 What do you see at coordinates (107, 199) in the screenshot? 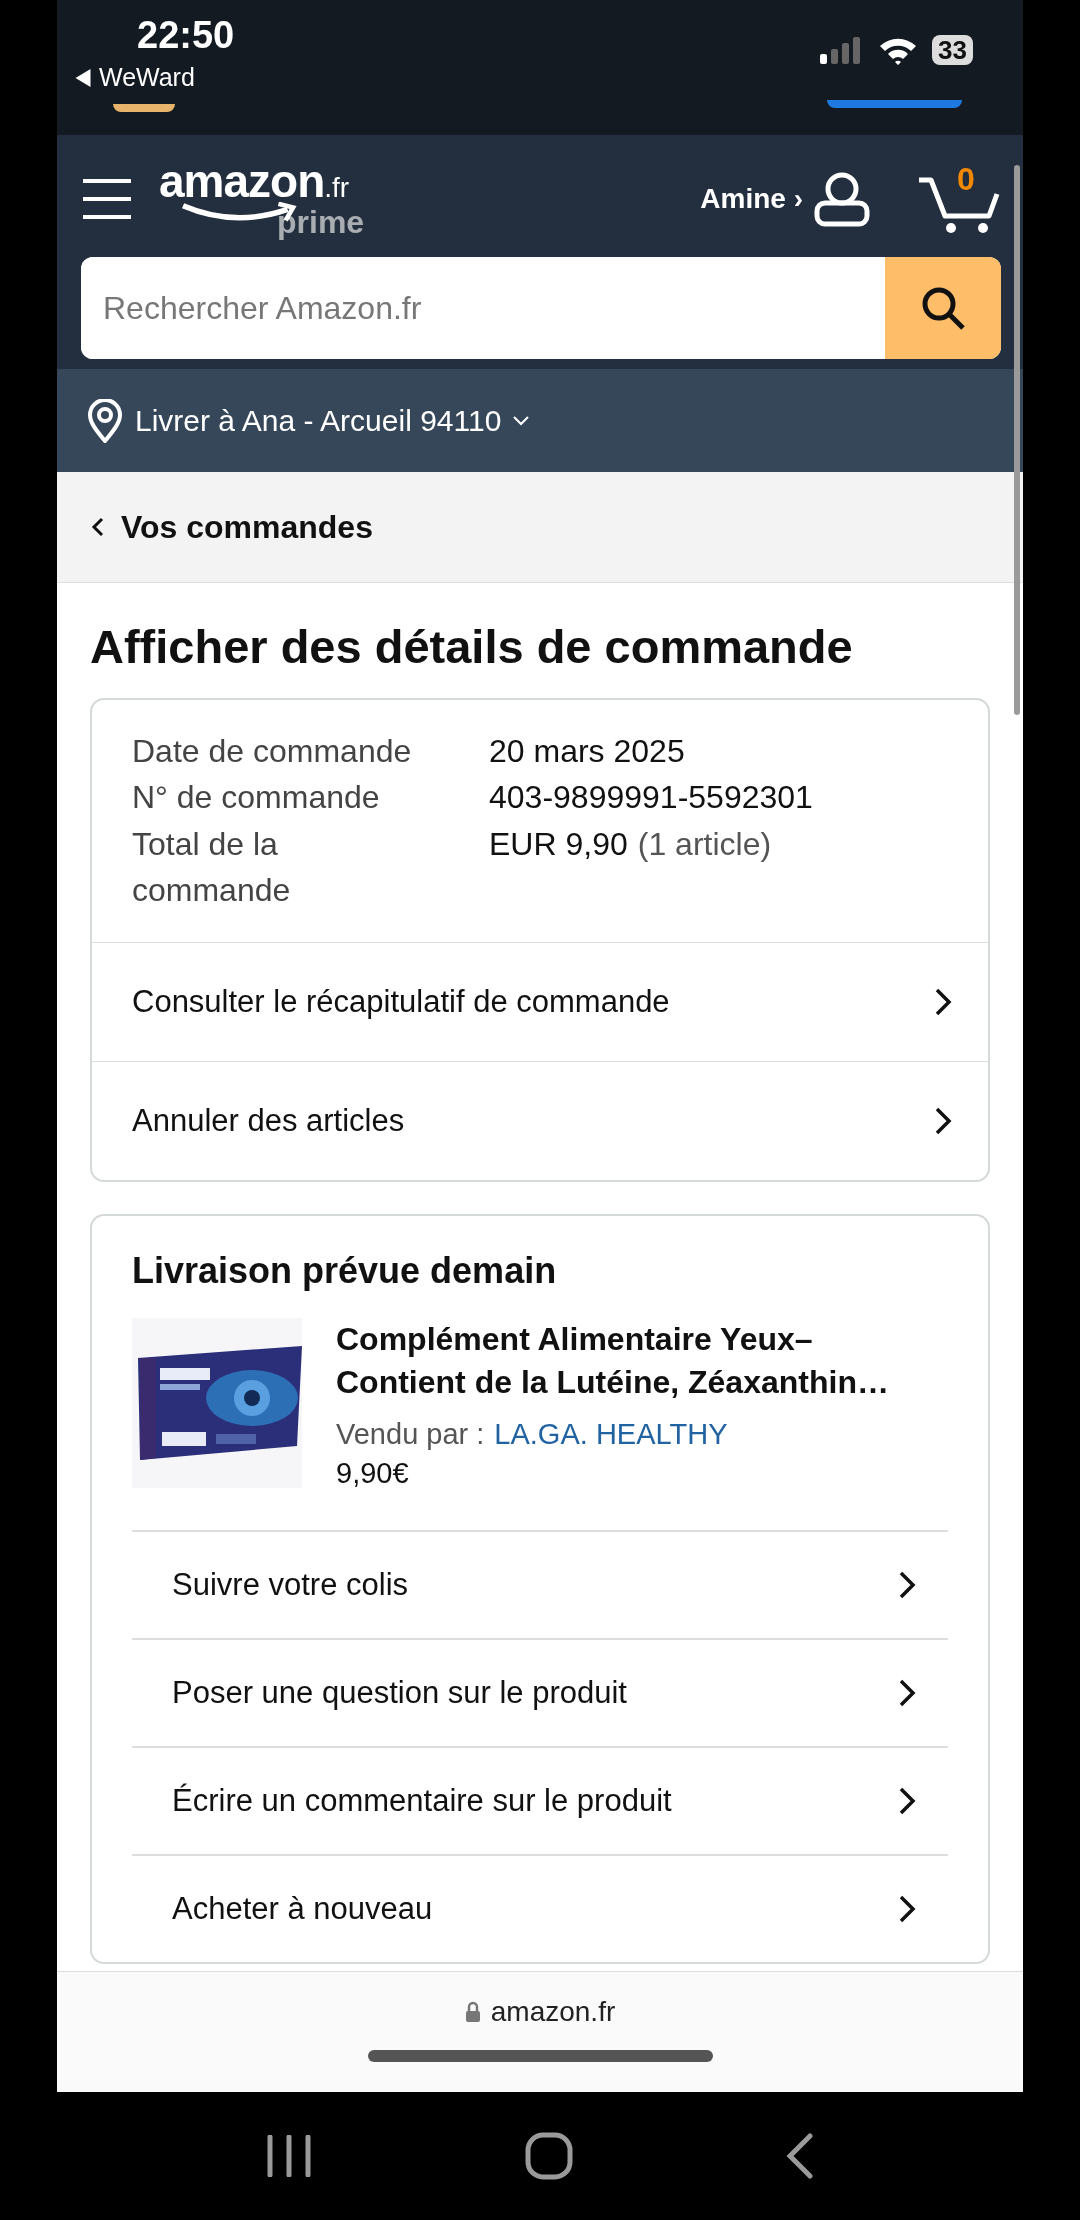
I see `menu-icon` at bounding box center [107, 199].